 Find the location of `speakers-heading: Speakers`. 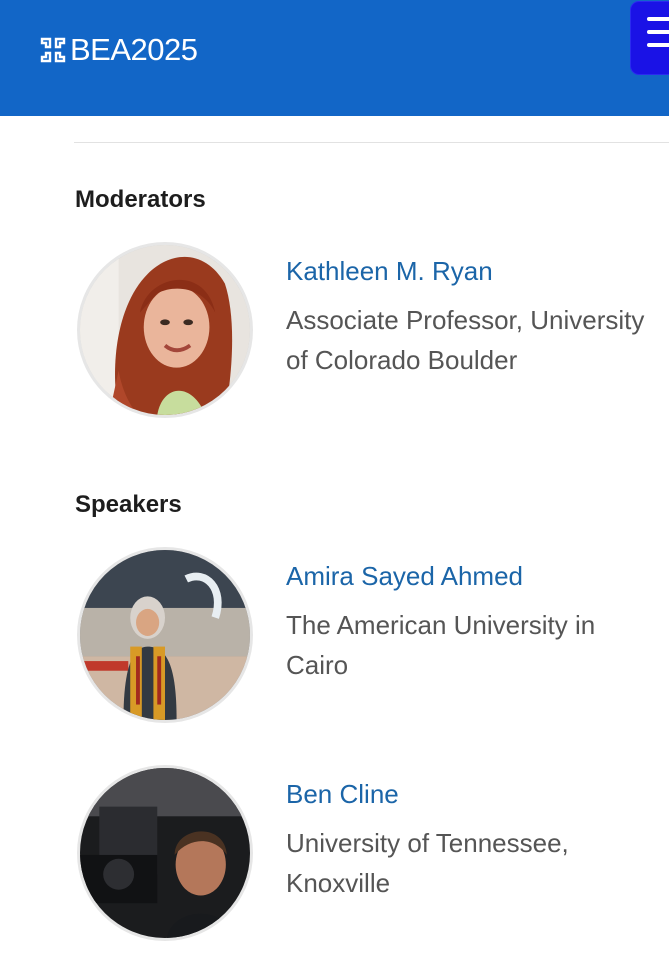

speakers-heading: Speakers is located at coordinates (128, 504).